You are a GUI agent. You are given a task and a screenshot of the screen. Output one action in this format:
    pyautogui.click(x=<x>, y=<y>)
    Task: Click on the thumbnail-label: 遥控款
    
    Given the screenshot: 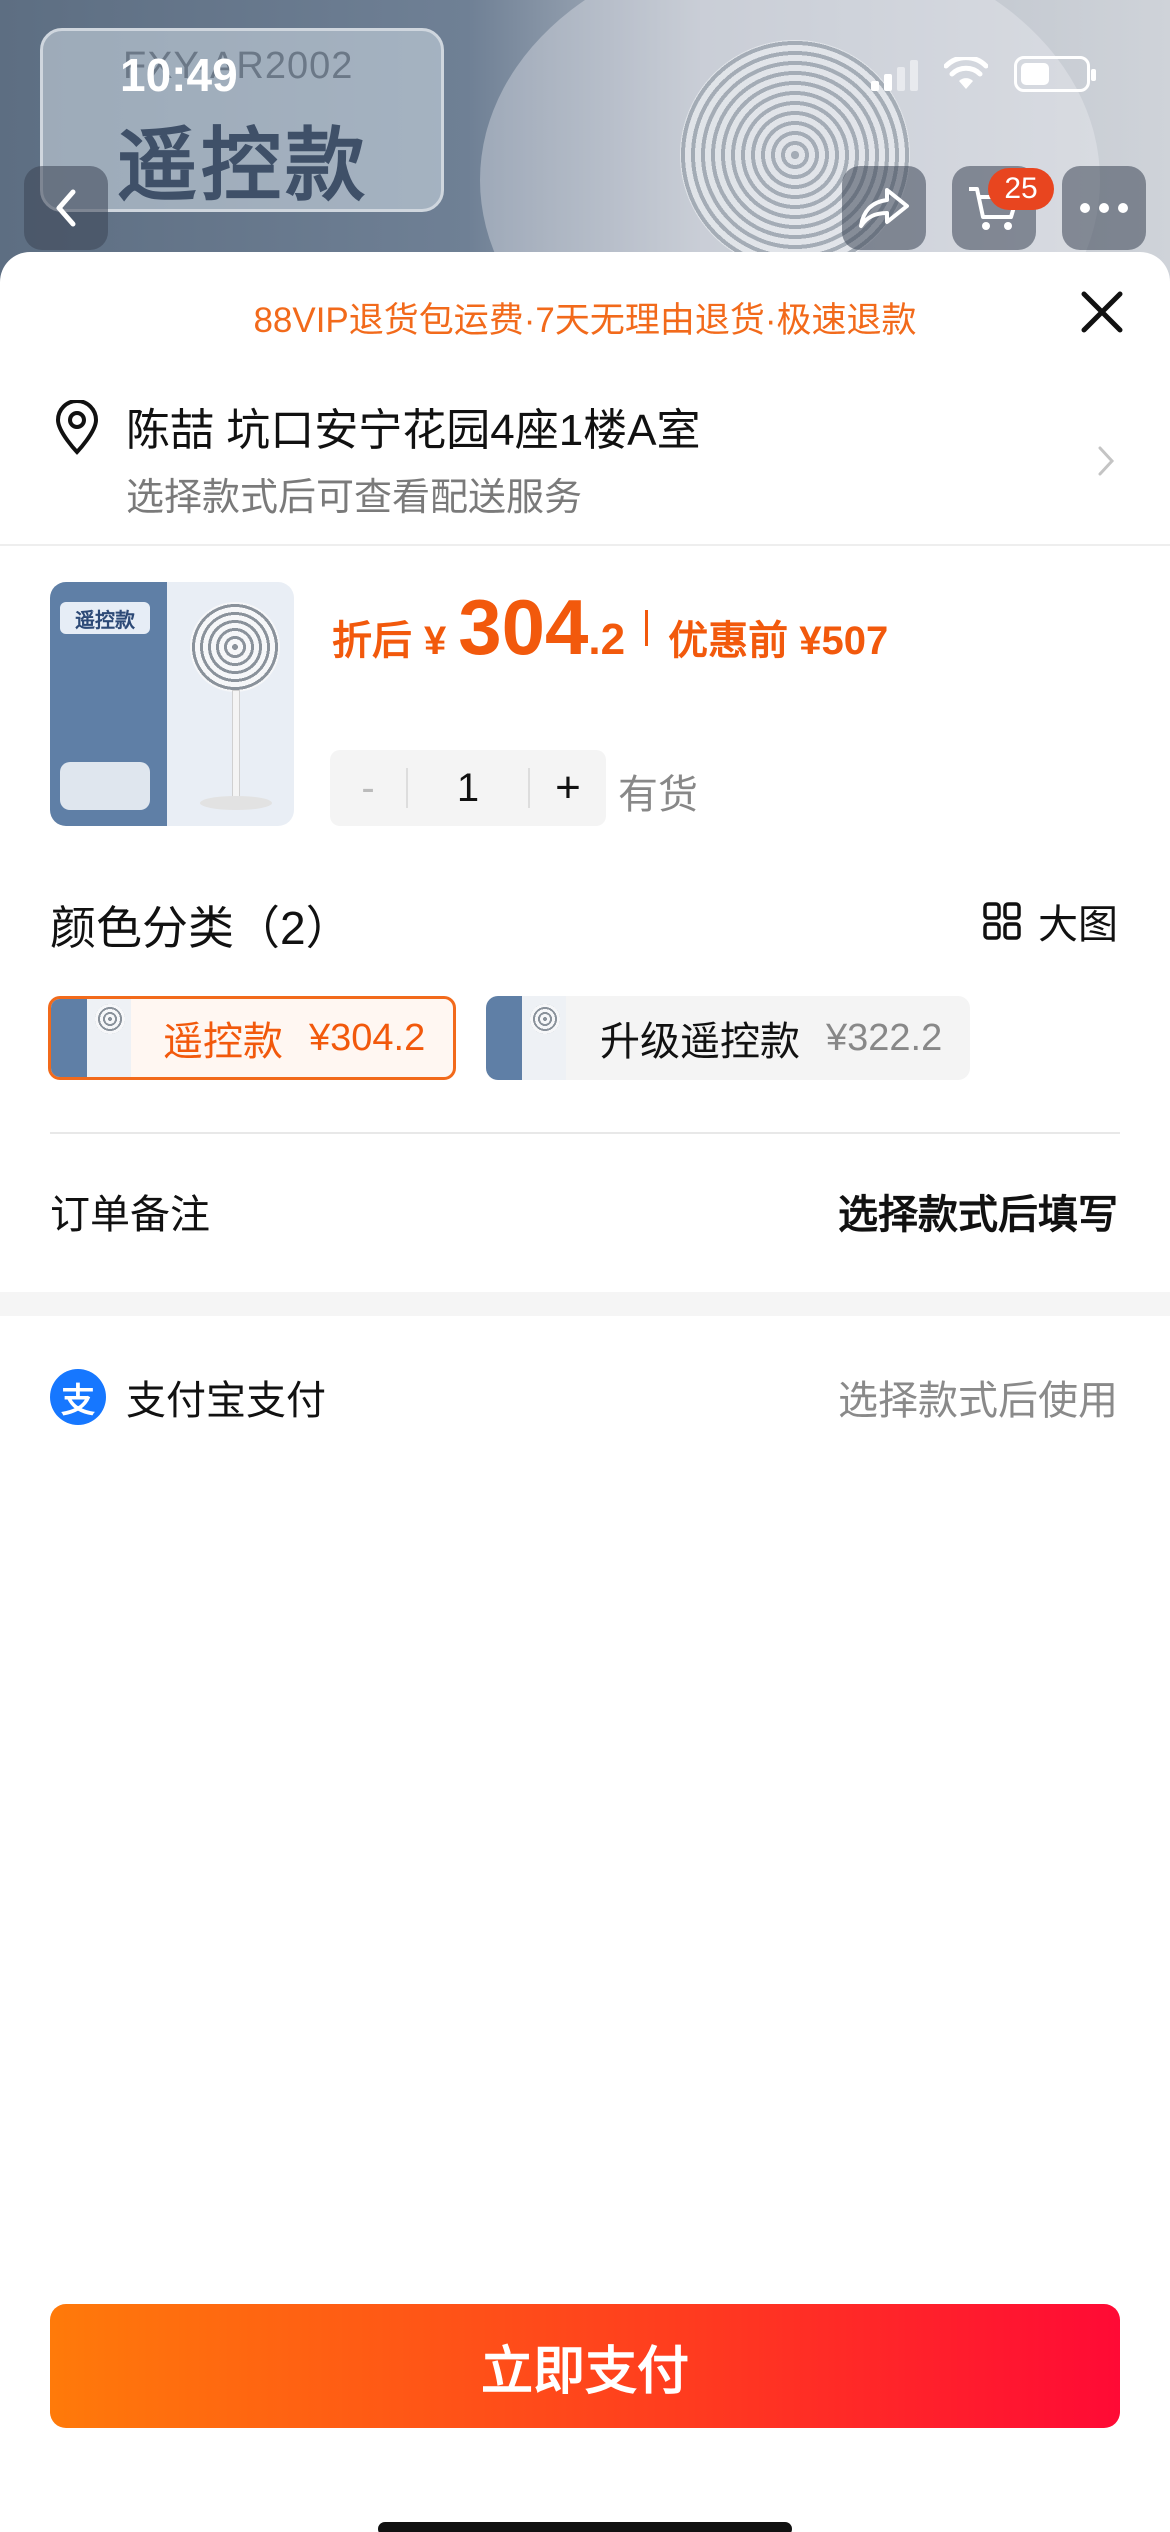 What is the action you would take?
    pyautogui.click(x=105, y=618)
    